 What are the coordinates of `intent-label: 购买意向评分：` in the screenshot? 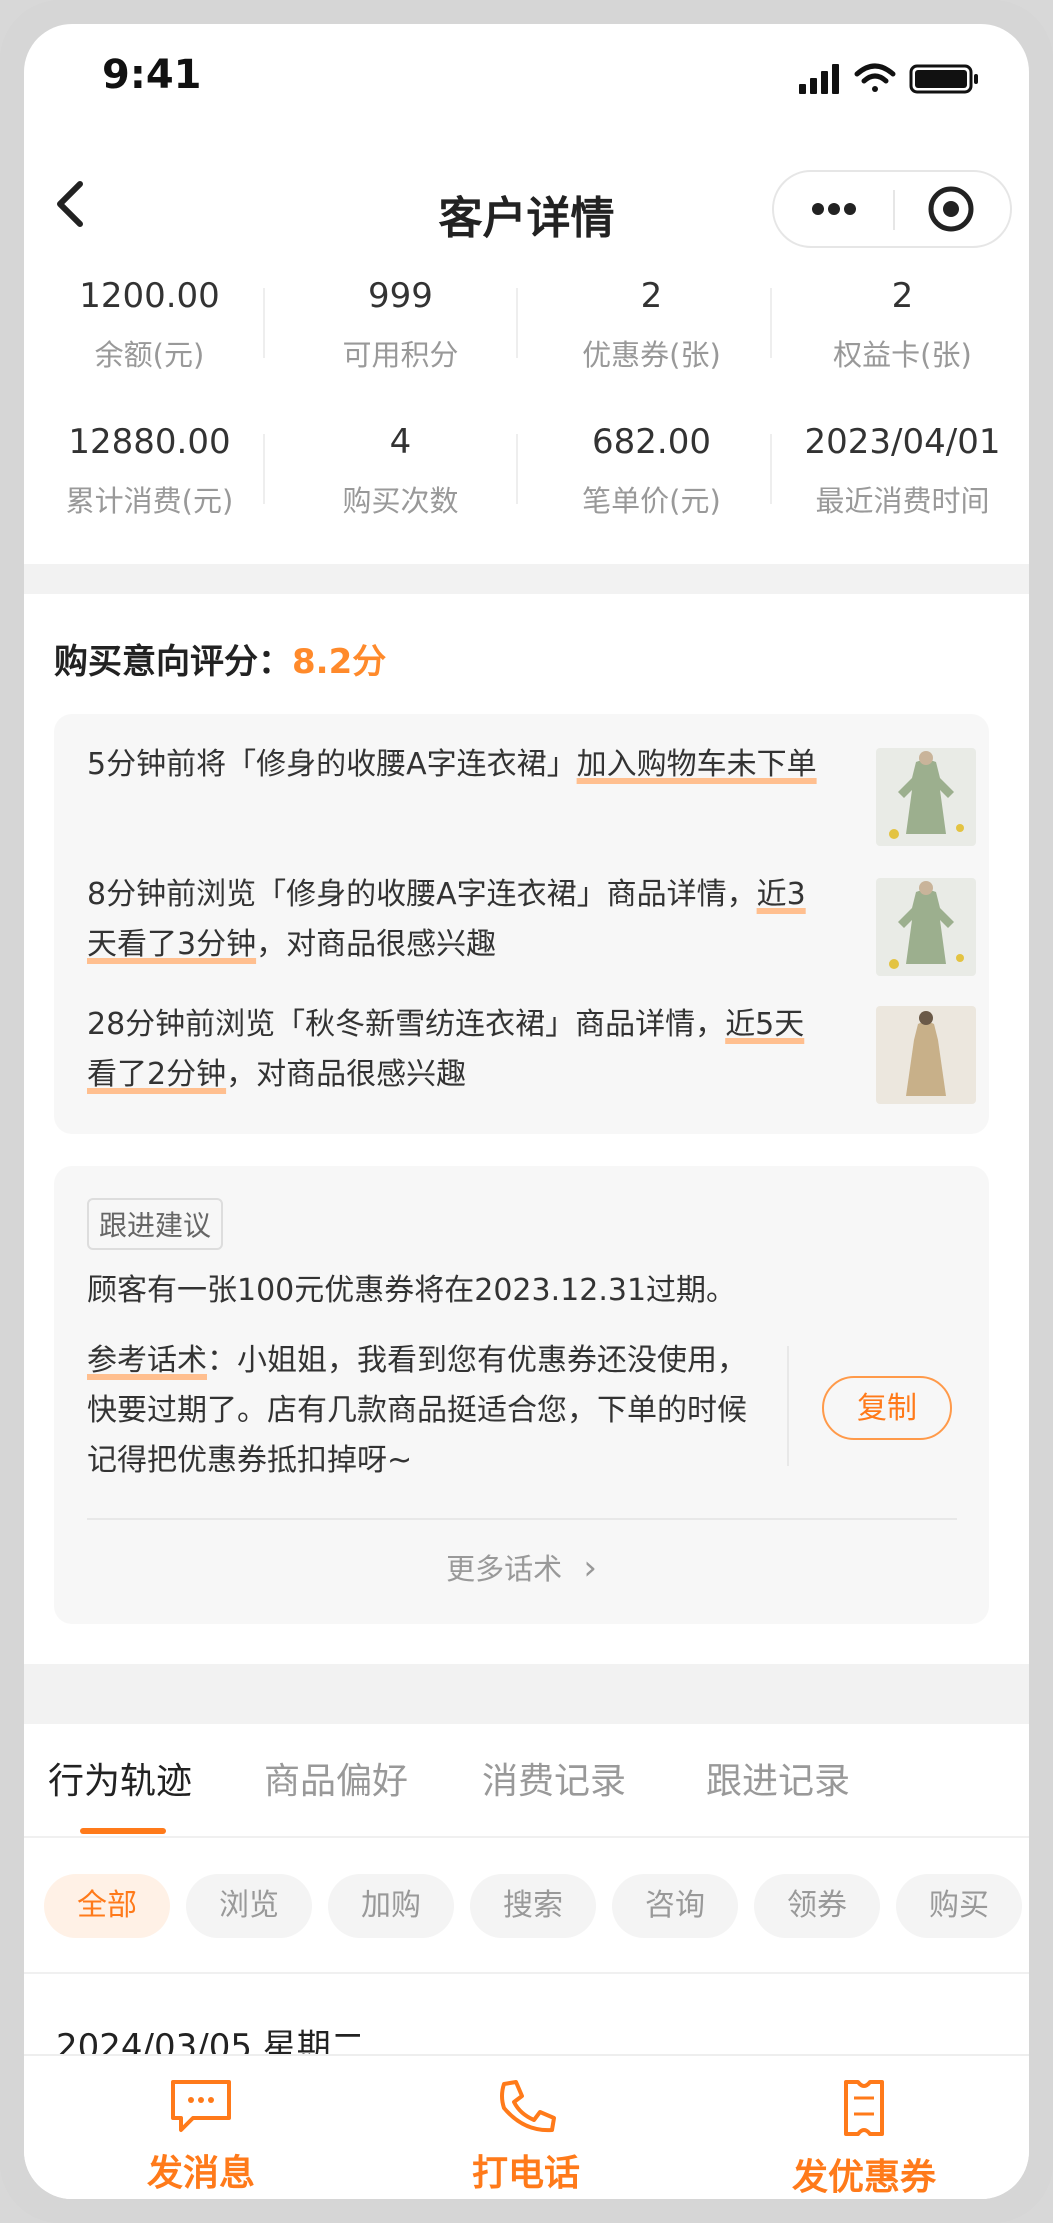 It's located at (173, 662).